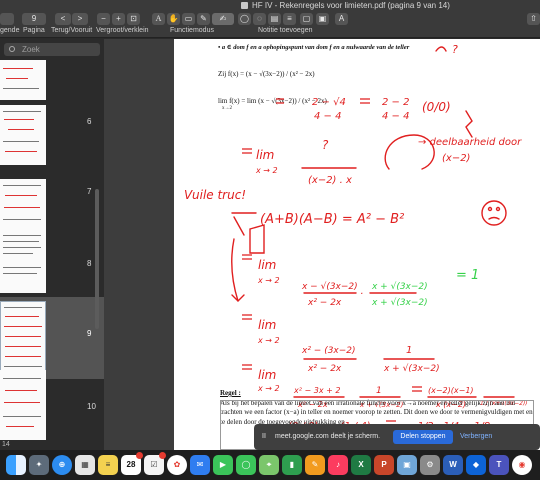 The image size is (540, 480). I want to click on preview-icon: ▣, so click(407, 465).